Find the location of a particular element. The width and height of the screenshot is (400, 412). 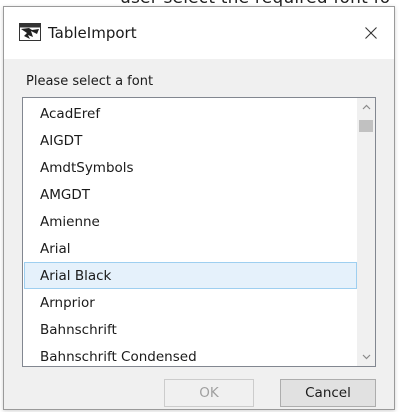

ok-button: OK is located at coordinates (209, 393).